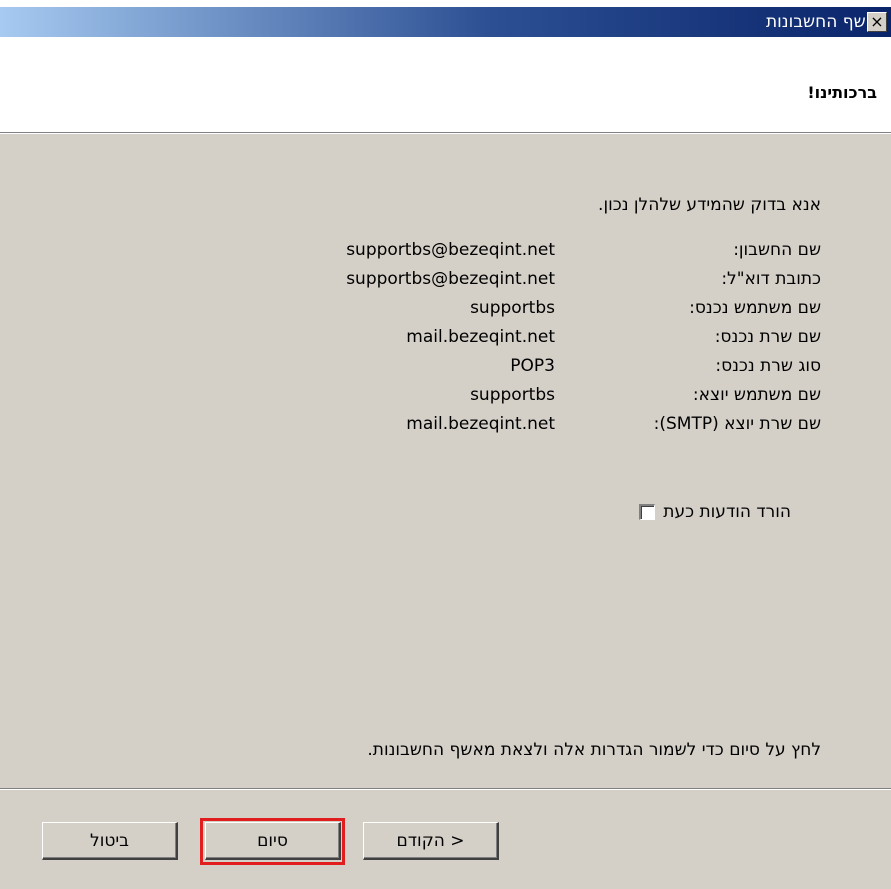 Image resolution: width=891 pixels, height=889 pixels. I want to click on incoming-server-value: mail.bezeqint.net, so click(480, 337).